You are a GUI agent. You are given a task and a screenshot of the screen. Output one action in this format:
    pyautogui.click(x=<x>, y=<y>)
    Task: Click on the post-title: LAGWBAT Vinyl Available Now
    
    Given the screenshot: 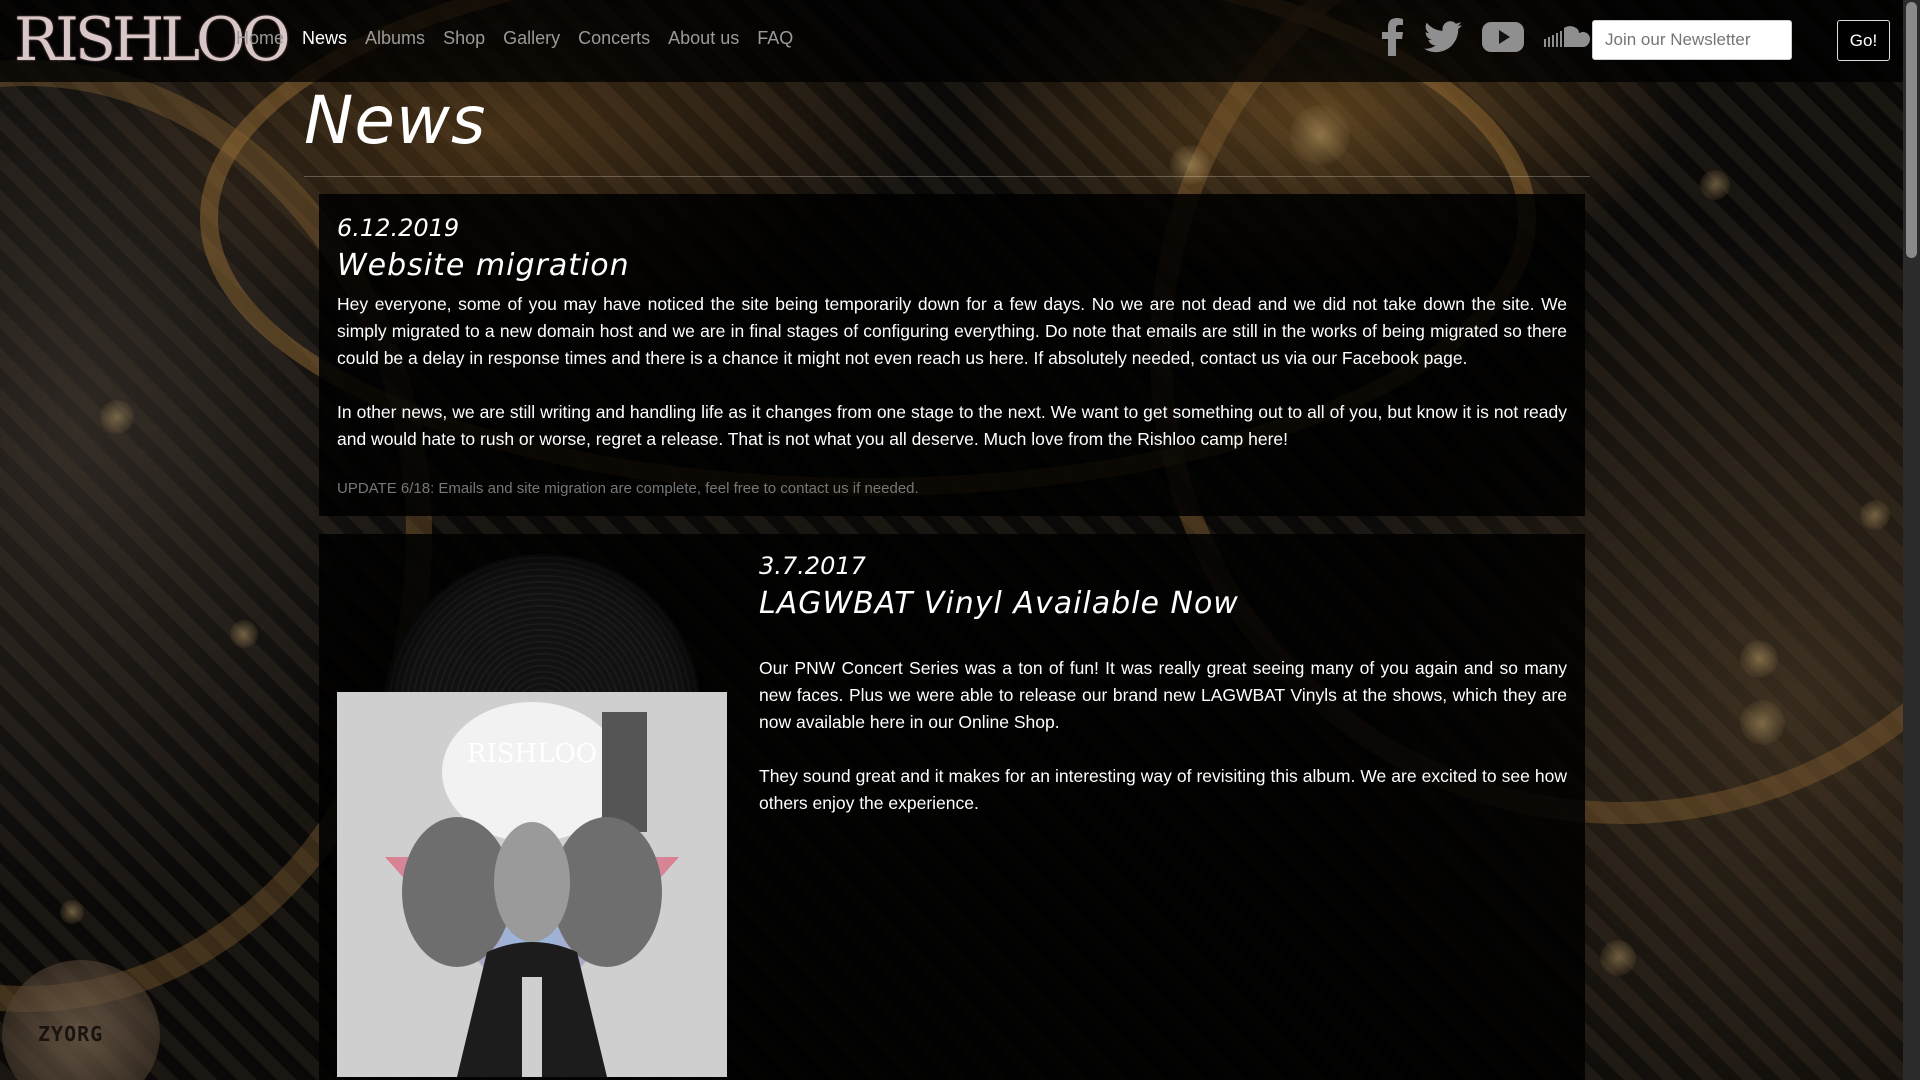 What is the action you would take?
    pyautogui.click(x=999, y=603)
    